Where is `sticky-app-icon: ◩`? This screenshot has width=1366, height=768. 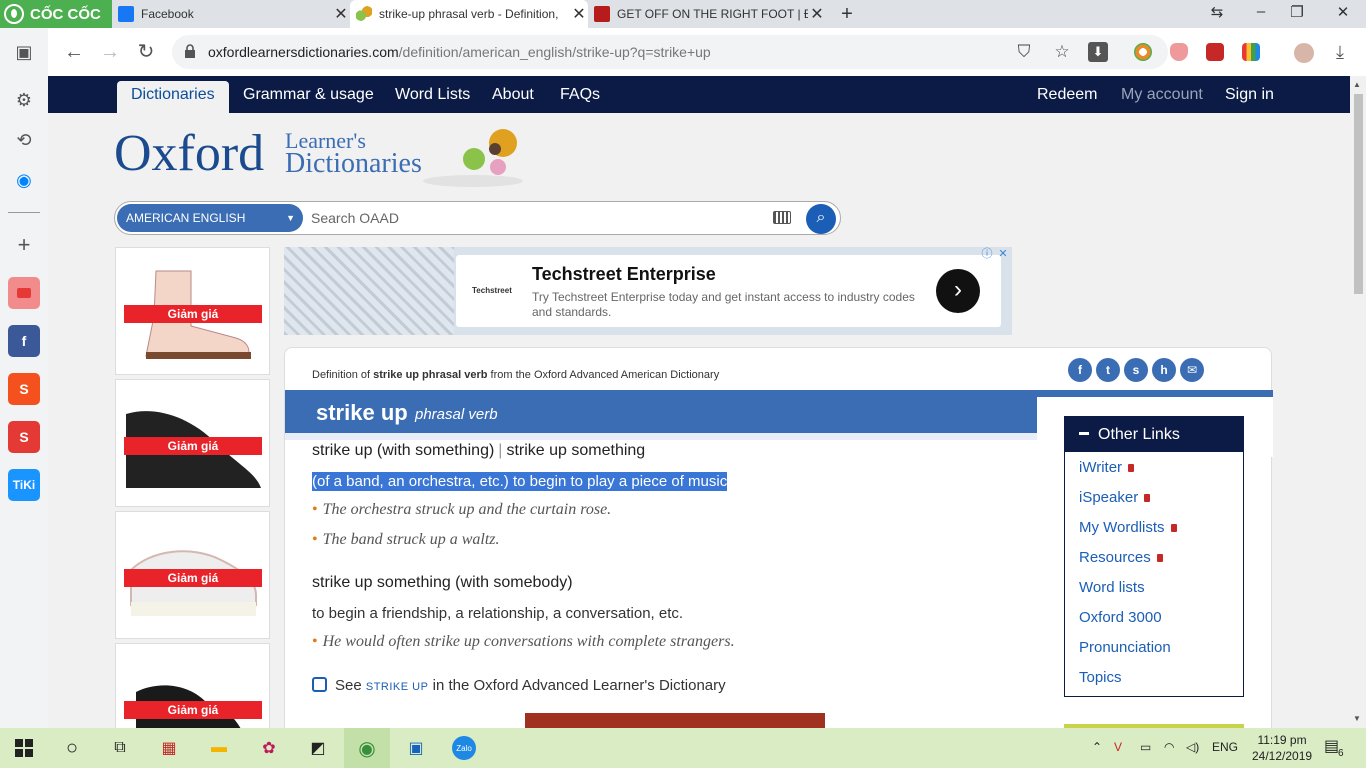 sticky-app-icon: ◩ is located at coordinates (318, 748).